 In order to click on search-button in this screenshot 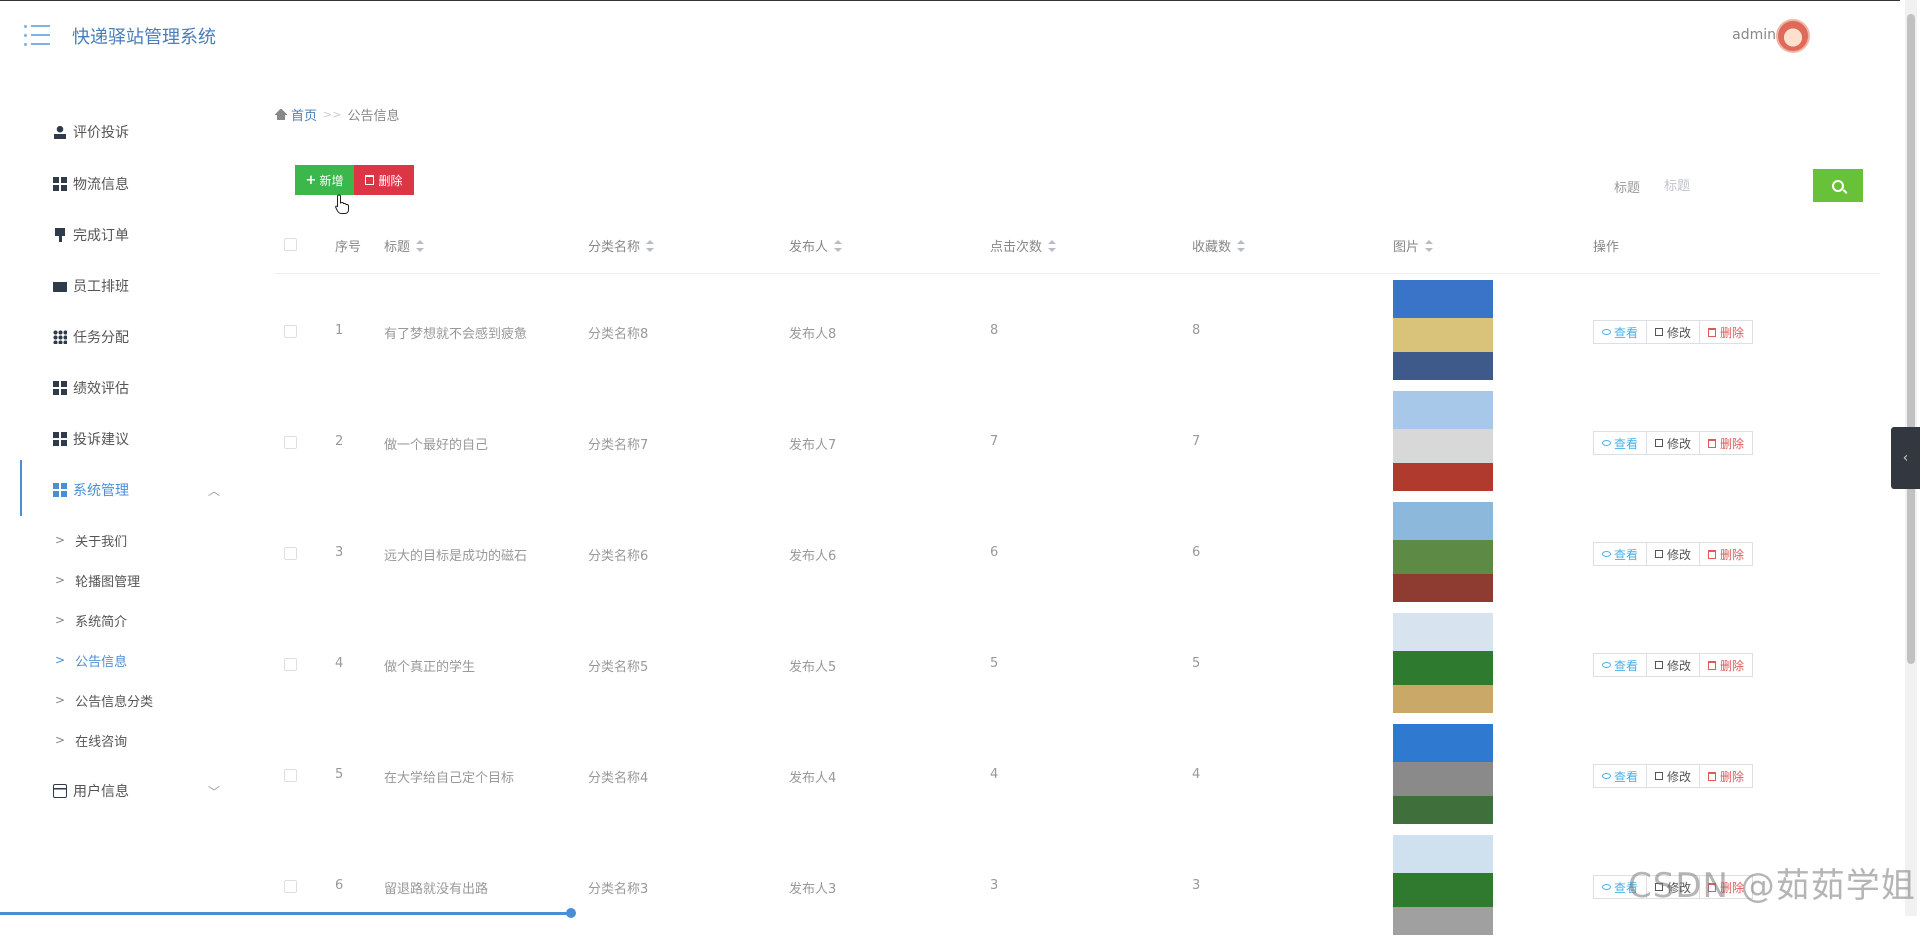, I will do `click(1838, 185)`.